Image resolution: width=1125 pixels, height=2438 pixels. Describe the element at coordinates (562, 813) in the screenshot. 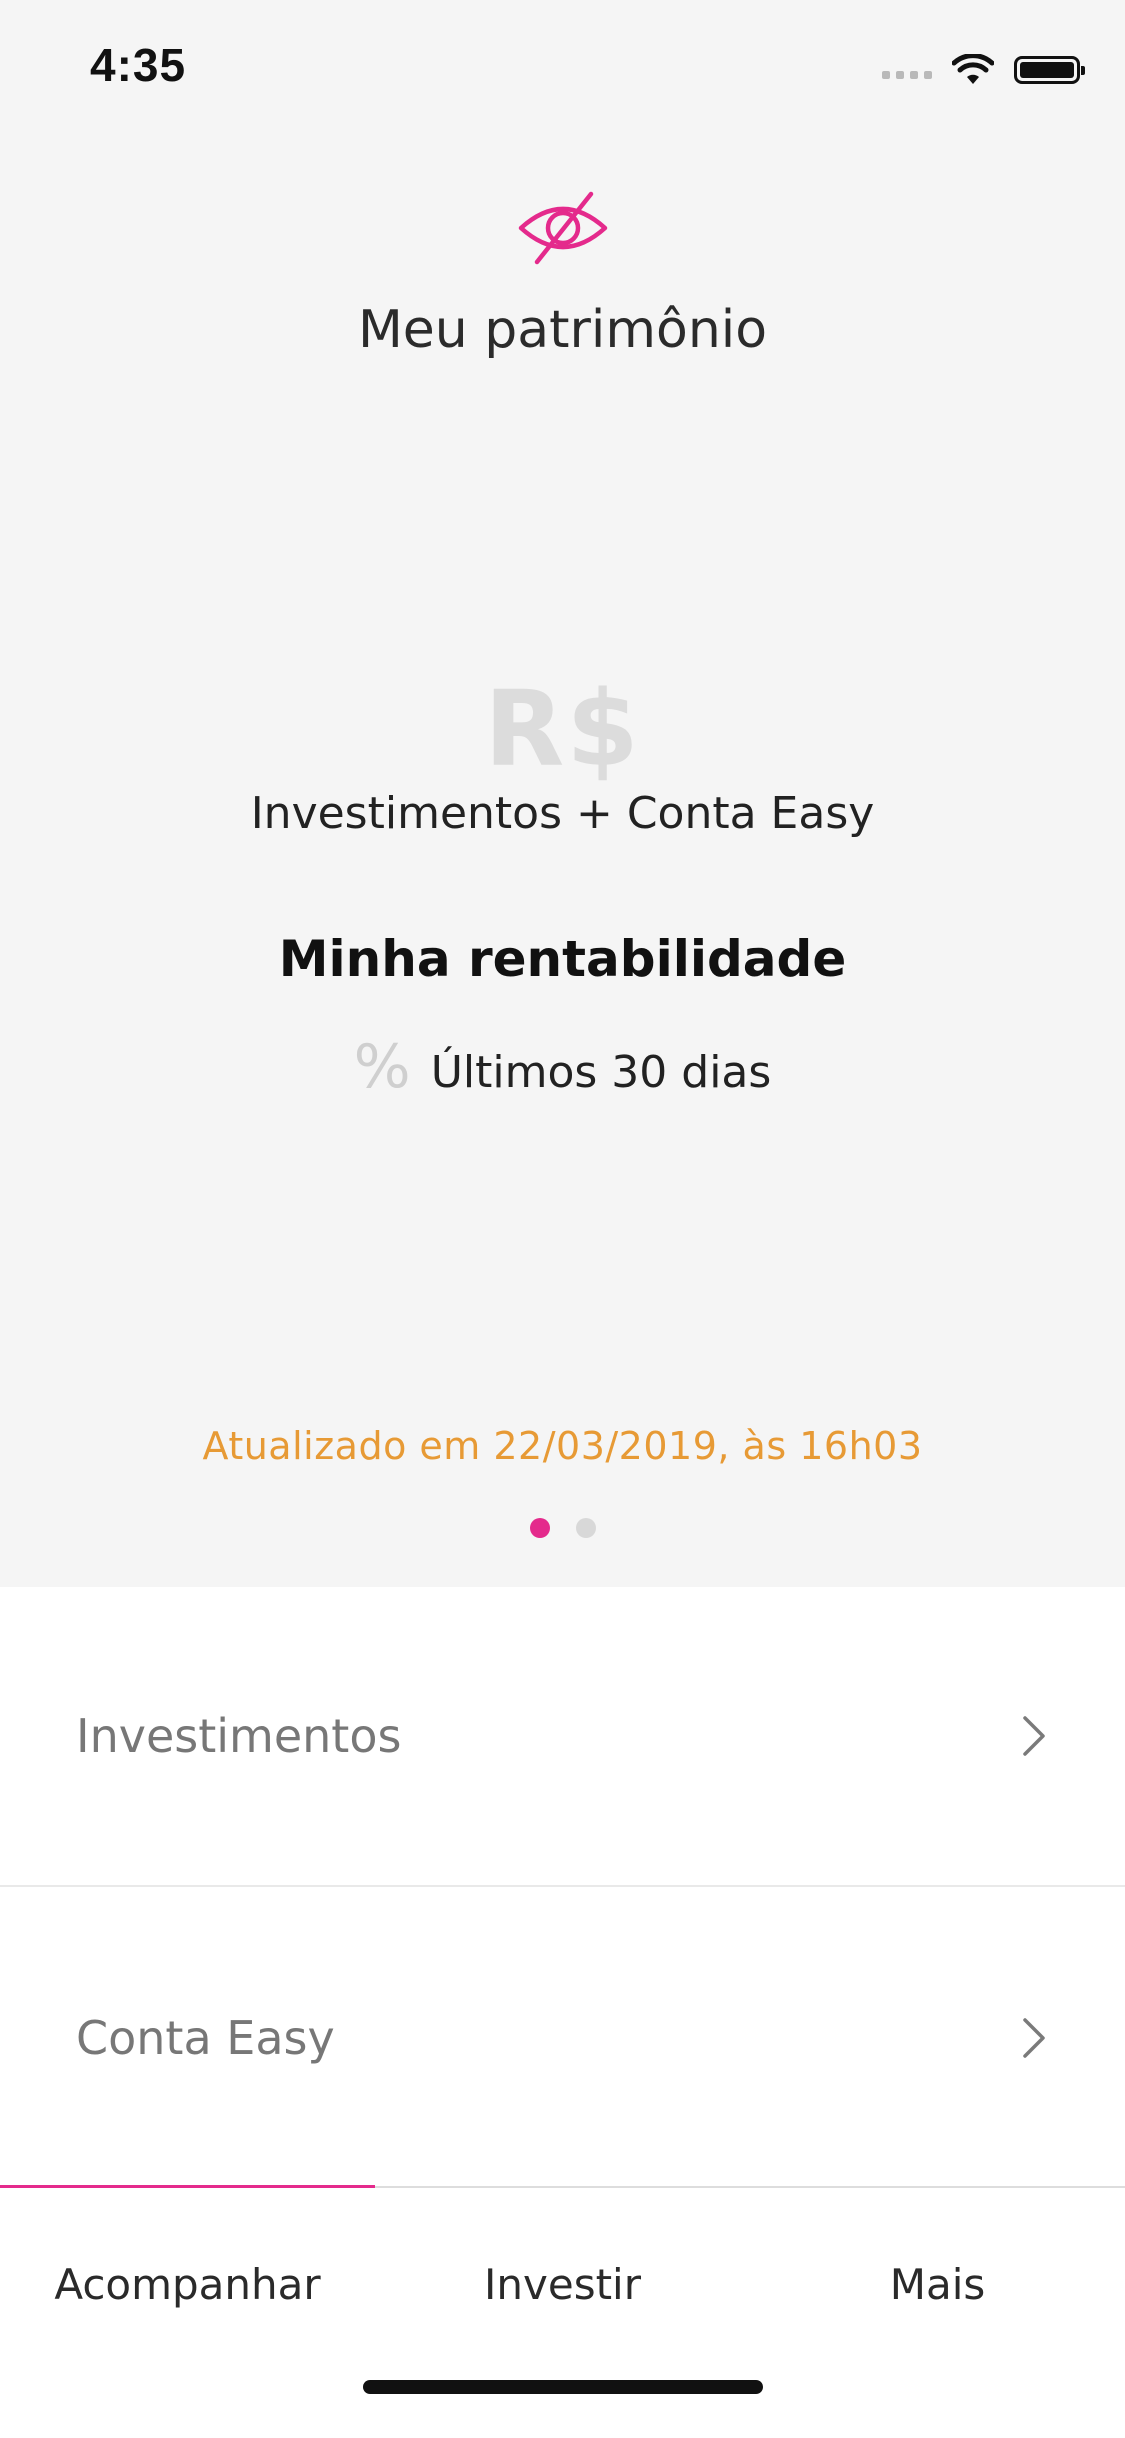

I see `balance-subtitle: Investimentos + Conta Easy` at that location.